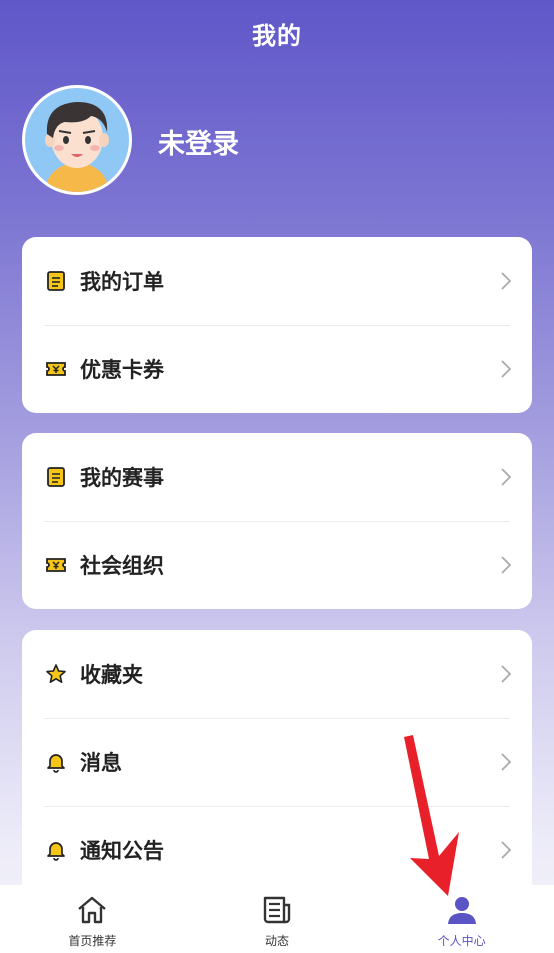 The height and width of the screenshot is (953, 554). Describe the element at coordinates (277, 477) in the screenshot. I see `menu-item-my-events: 我的赛事` at that location.